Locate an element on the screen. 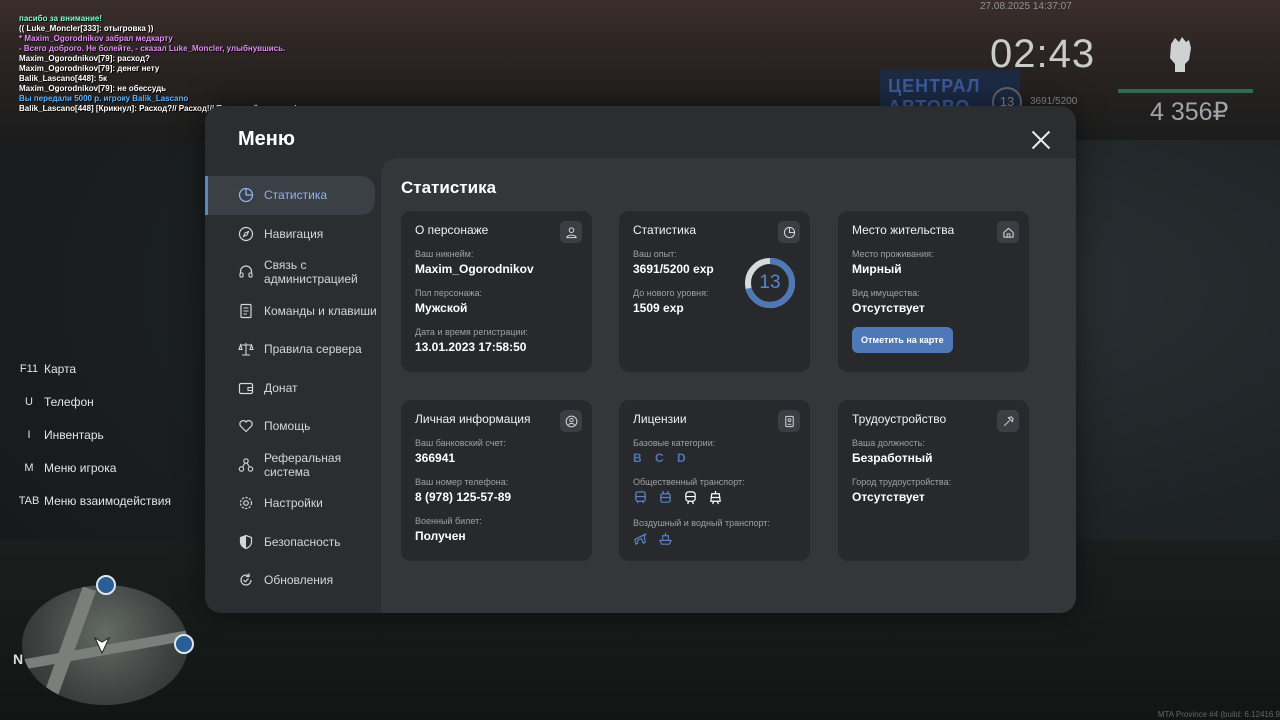 The height and width of the screenshot is (720, 1280). chat-line: Balik_Lascano[448]: 5к is located at coordinates (63, 78).